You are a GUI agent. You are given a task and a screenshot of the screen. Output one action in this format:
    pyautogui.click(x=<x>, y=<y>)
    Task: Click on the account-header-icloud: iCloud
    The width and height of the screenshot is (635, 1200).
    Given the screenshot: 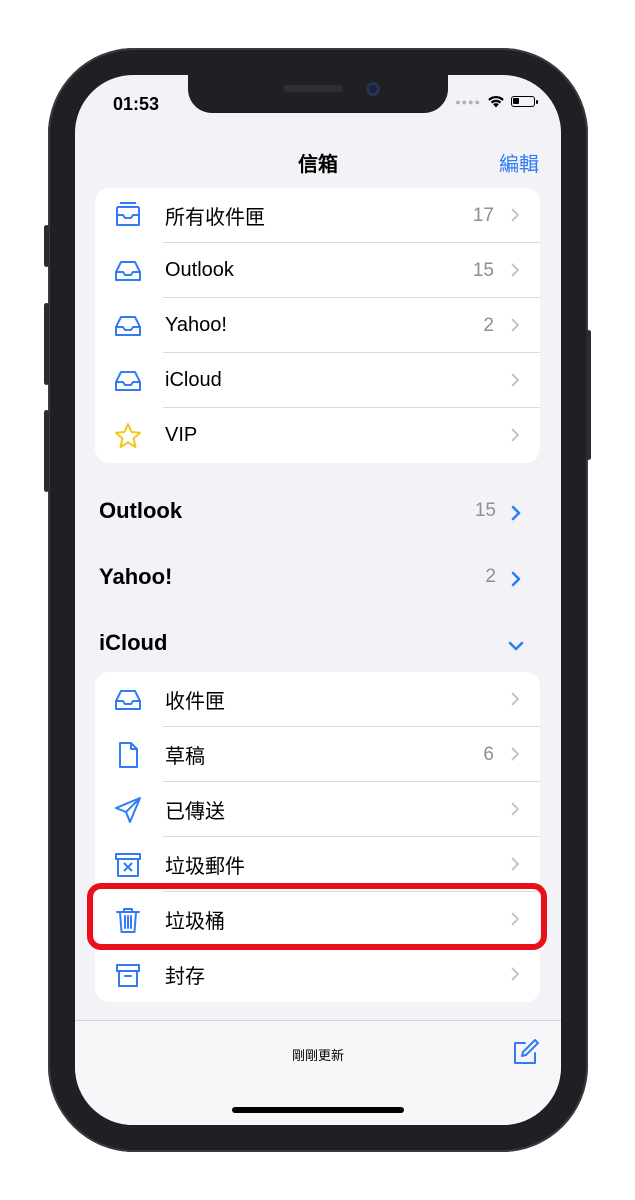 What is the action you would take?
    pyautogui.click(x=321, y=645)
    